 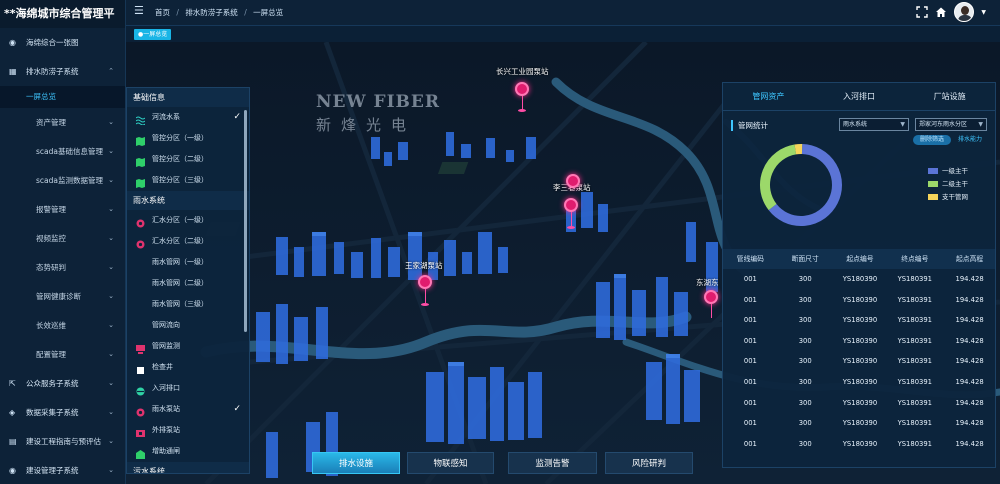 I want to click on tab-network-assets: 管网资产, so click(x=768, y=96).